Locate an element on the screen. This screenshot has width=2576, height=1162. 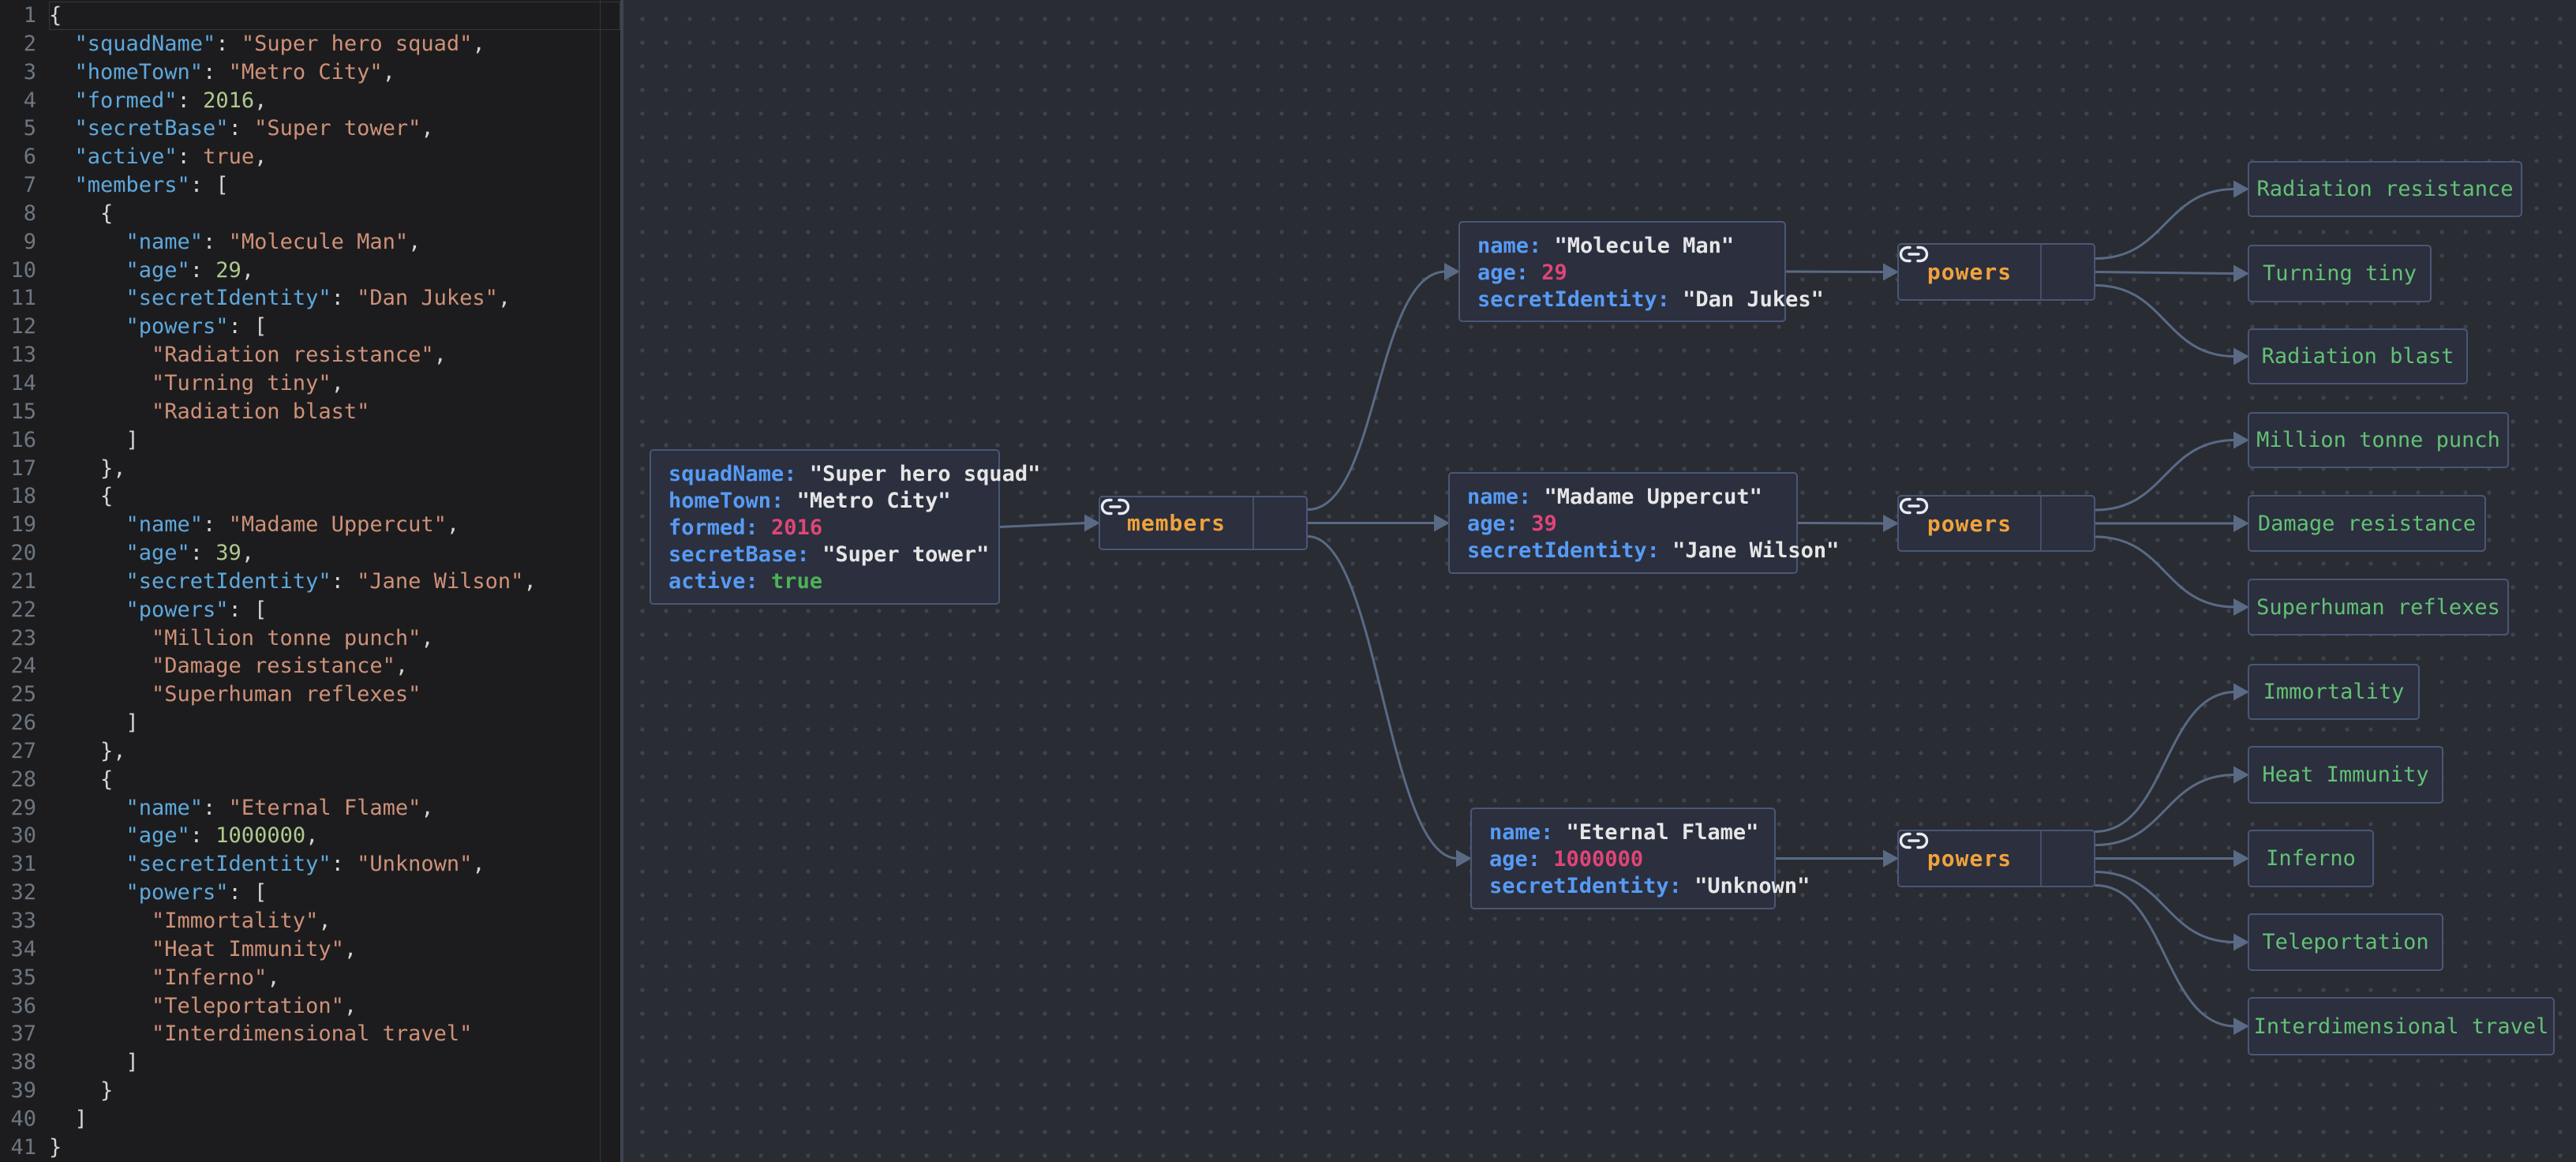
editor-line-23: 23 "Million tonne punch", is located at coordinates (310, 638).